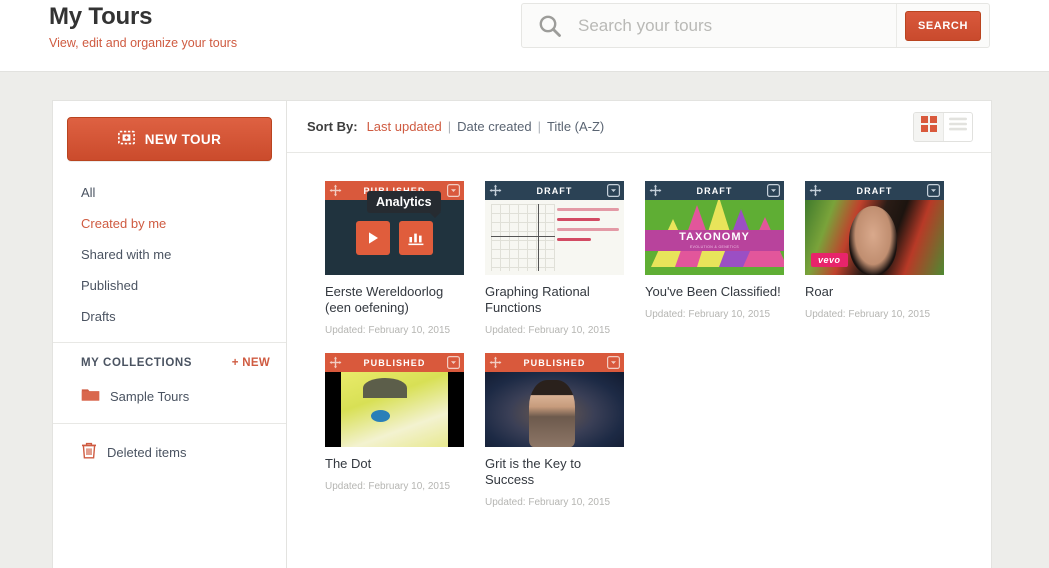 This screenshot has height=568, width=1049. Describe the element at coordinates (550, 26) in the screenshot. I see `search-icon` at that location.